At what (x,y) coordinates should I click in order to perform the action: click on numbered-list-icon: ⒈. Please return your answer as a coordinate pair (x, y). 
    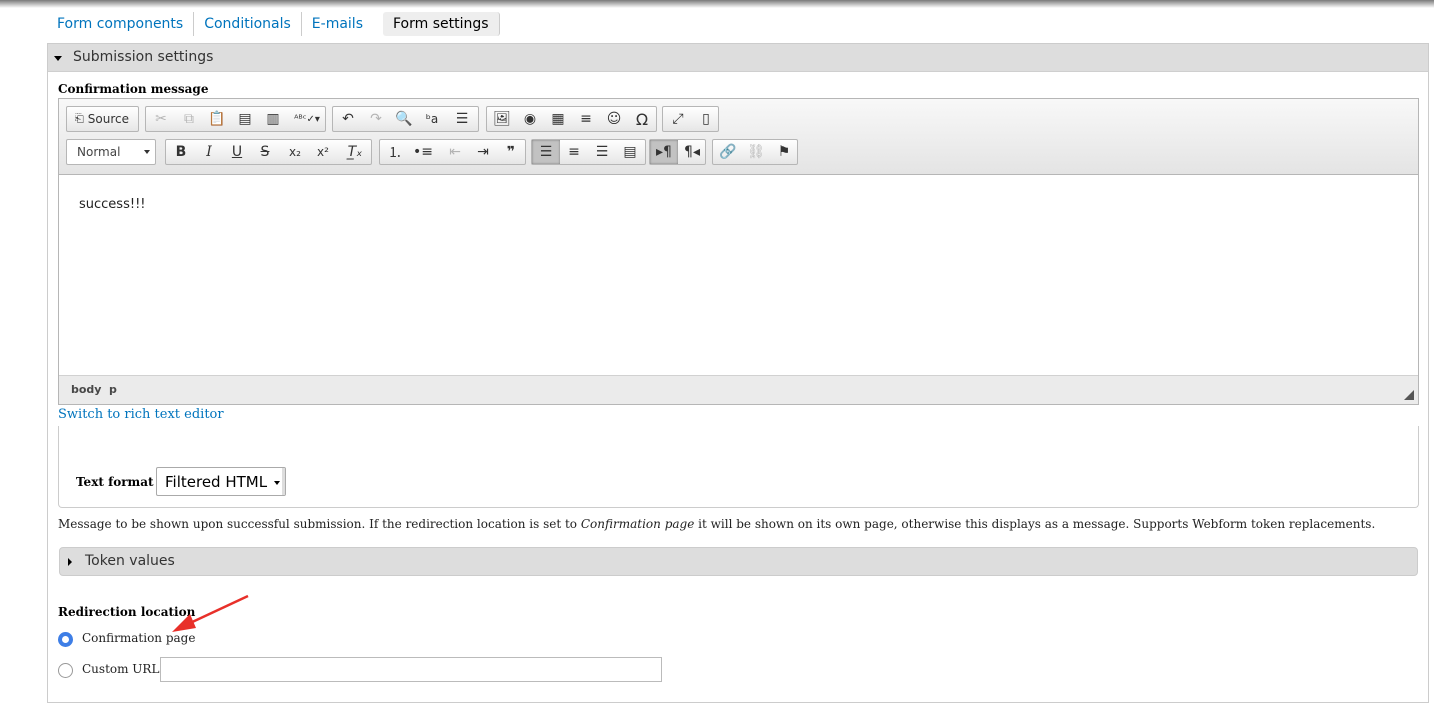
    Looking at the image, I should click on (395, 152).